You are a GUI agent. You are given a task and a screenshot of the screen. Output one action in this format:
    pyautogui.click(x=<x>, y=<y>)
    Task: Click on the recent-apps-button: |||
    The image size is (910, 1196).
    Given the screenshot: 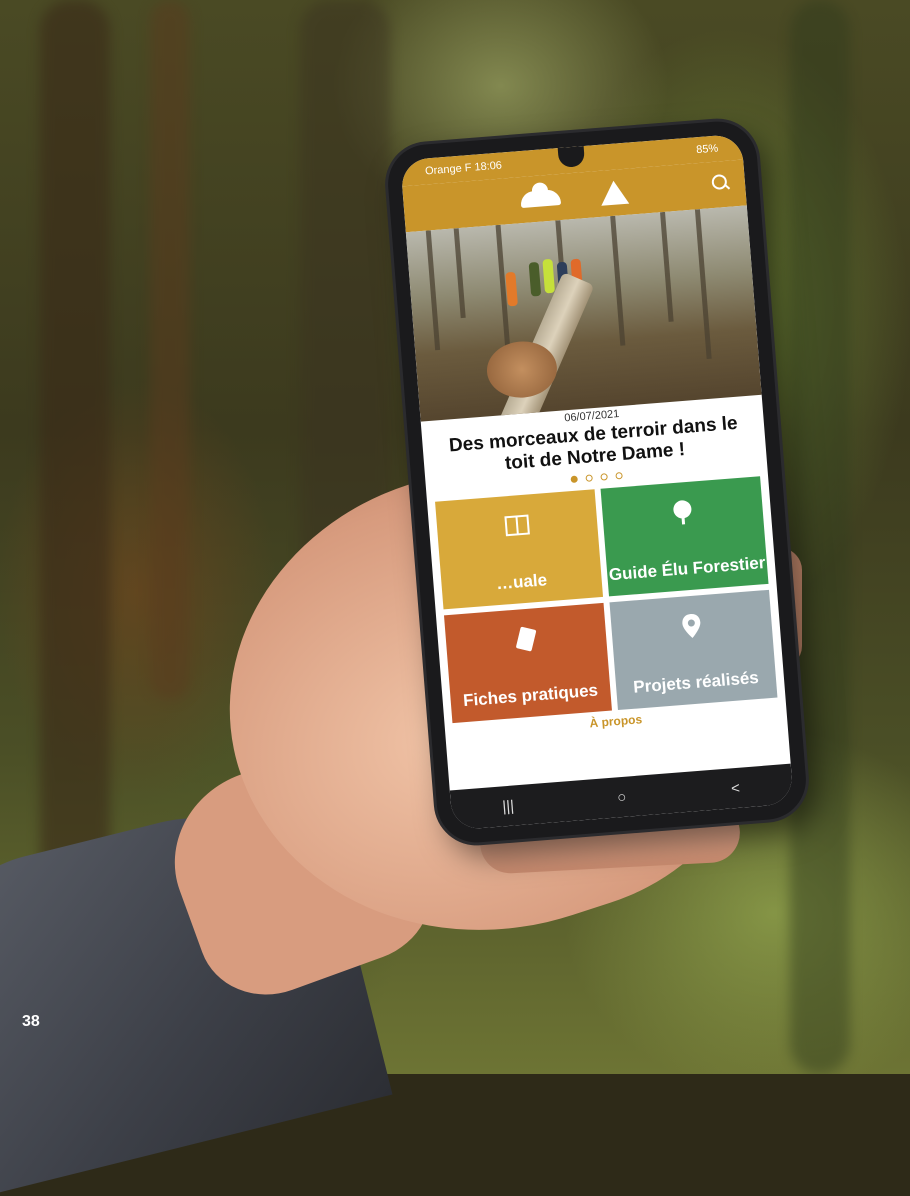 What is the action you would take?
    pyautogui.click(x=508, y=806)
    